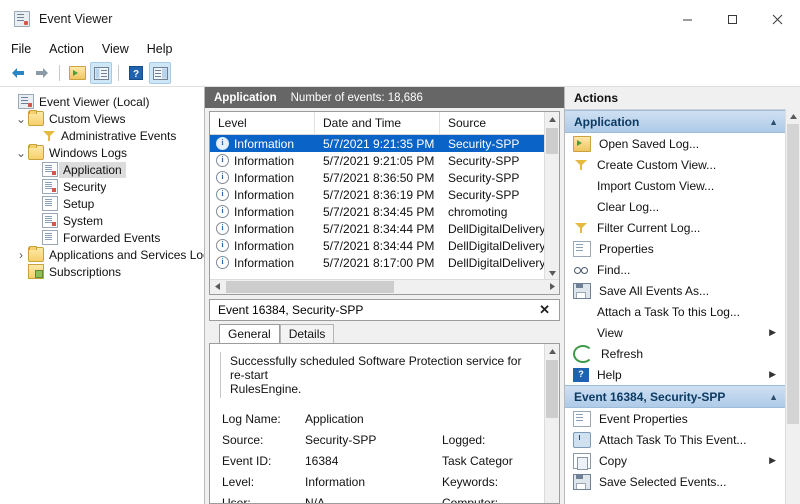  What do you see at coordinates (18, 73) in the screenshot?
I see `back-icon` at bounding box center [18, 73].